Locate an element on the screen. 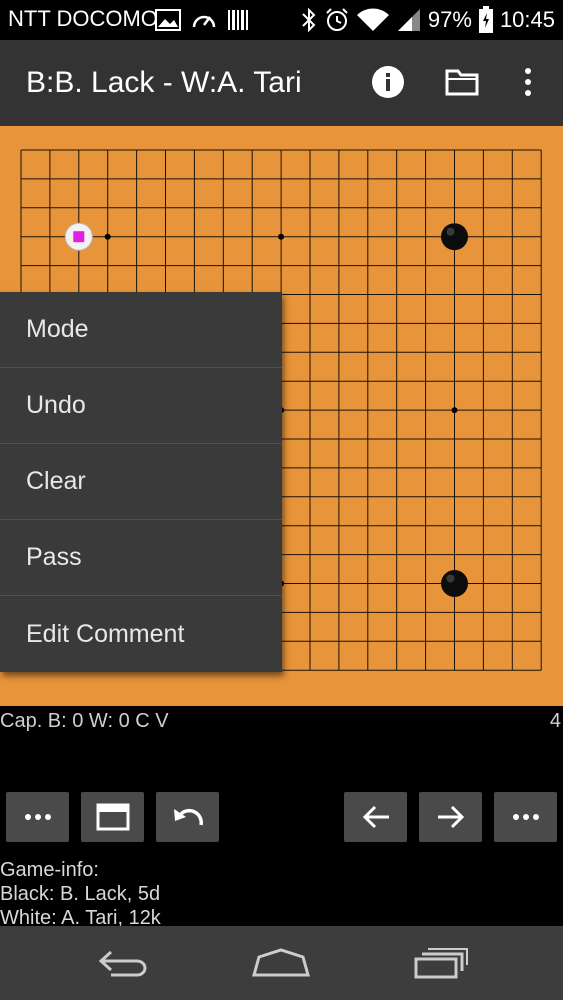  info-icon is located at coordinates (388, 82).